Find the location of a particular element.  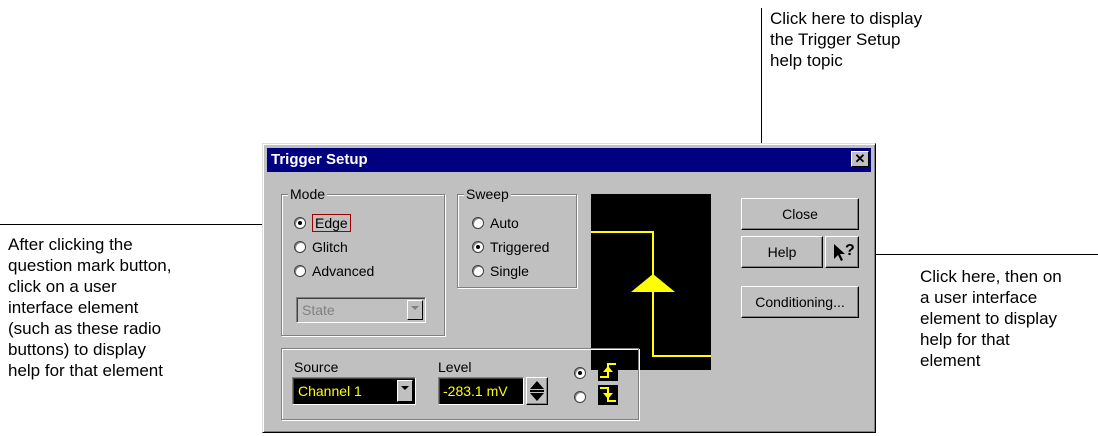

sweep-triggered-radio: Triggered is located at coordinates (510, 247).